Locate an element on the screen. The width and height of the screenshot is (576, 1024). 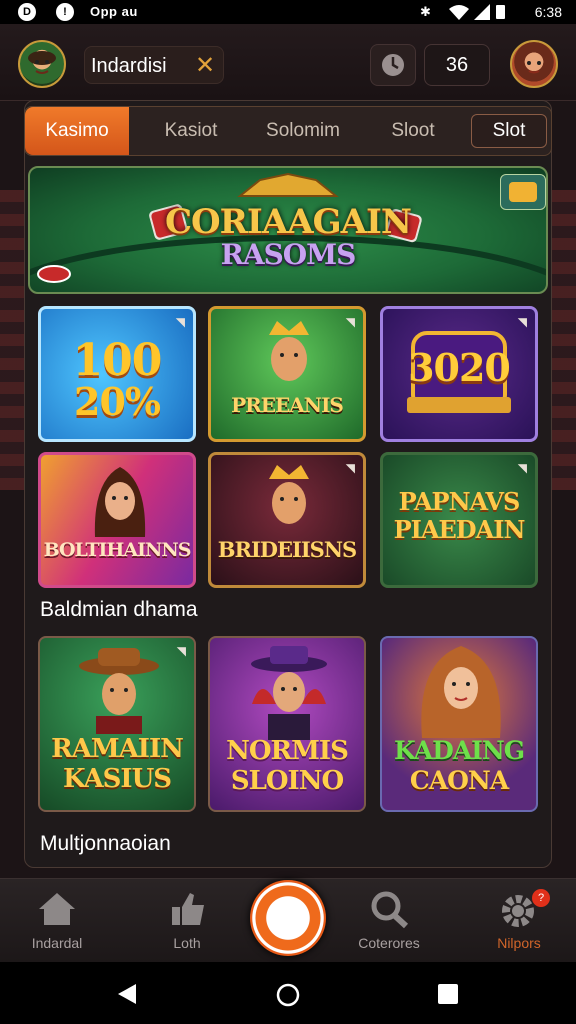
game-tile-label-bottom: 20% is located at coordinates (117, 401).